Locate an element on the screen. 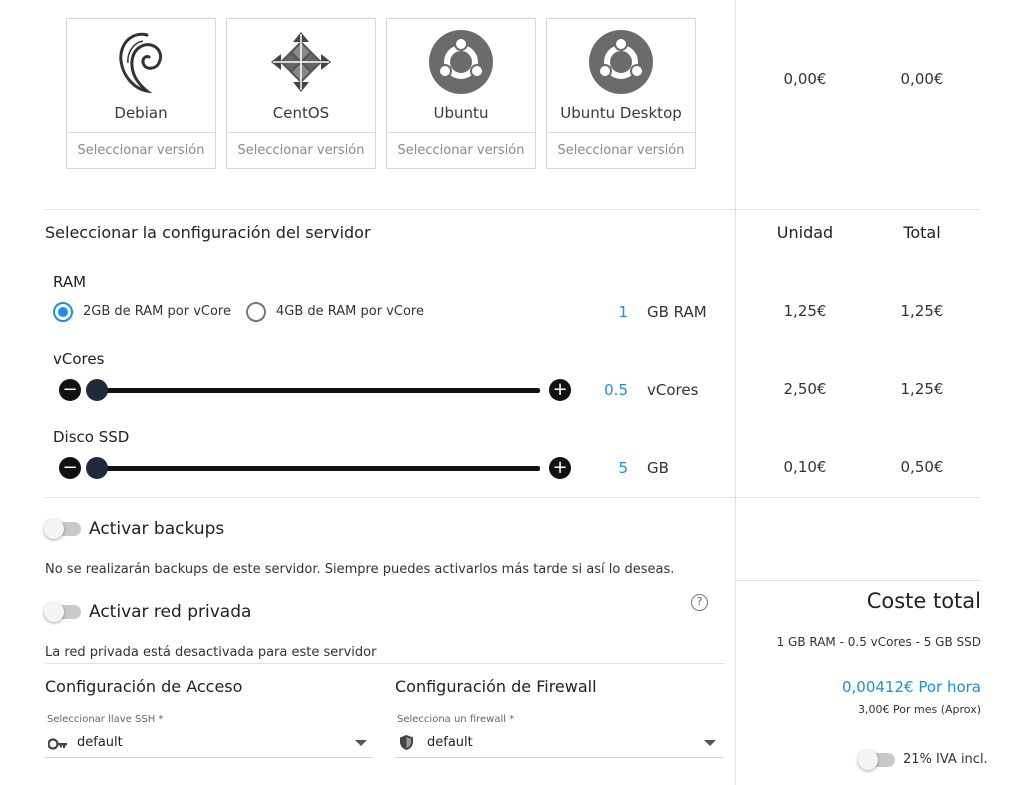 This screenshot has height=785, width=1010. disk-unit: GB is located at coordinates (658, 468).